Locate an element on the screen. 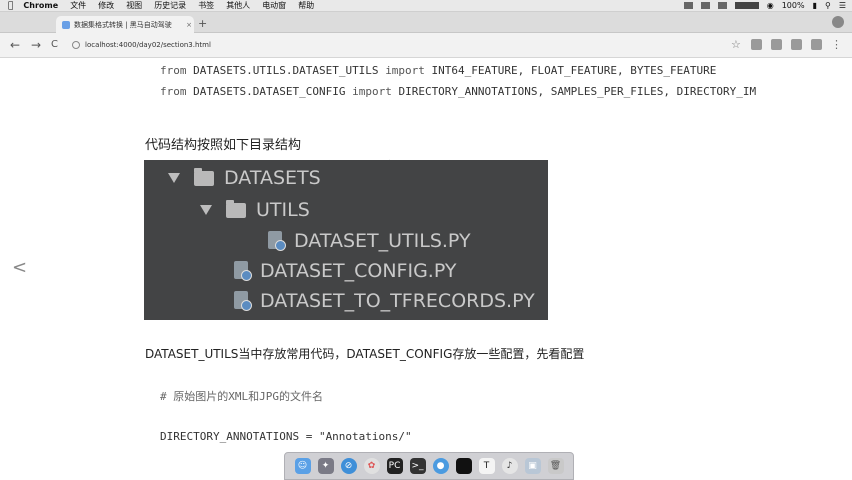  tree-row-dataset-config: DATASET_CONFIG.PY is located at coordinates (345, 271).